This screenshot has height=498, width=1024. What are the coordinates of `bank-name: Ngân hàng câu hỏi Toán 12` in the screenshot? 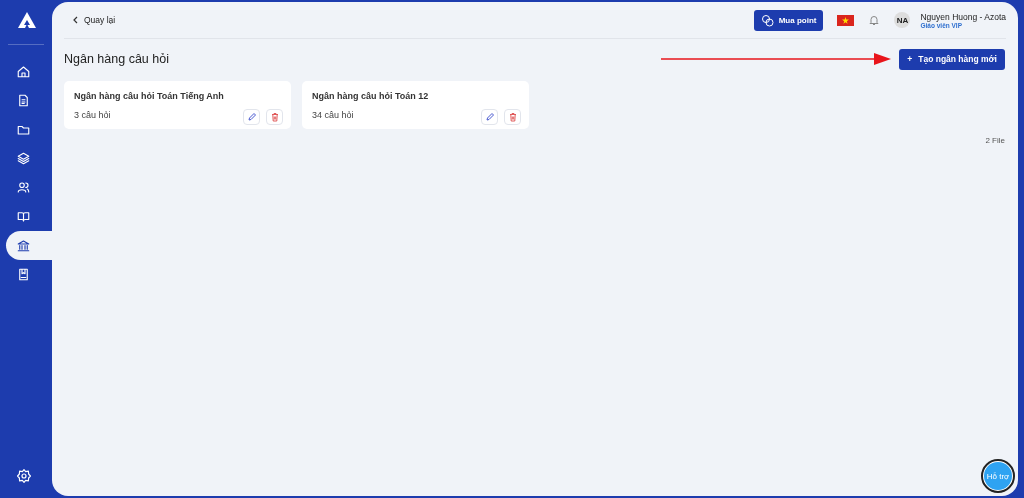 It's located at (416, 96).